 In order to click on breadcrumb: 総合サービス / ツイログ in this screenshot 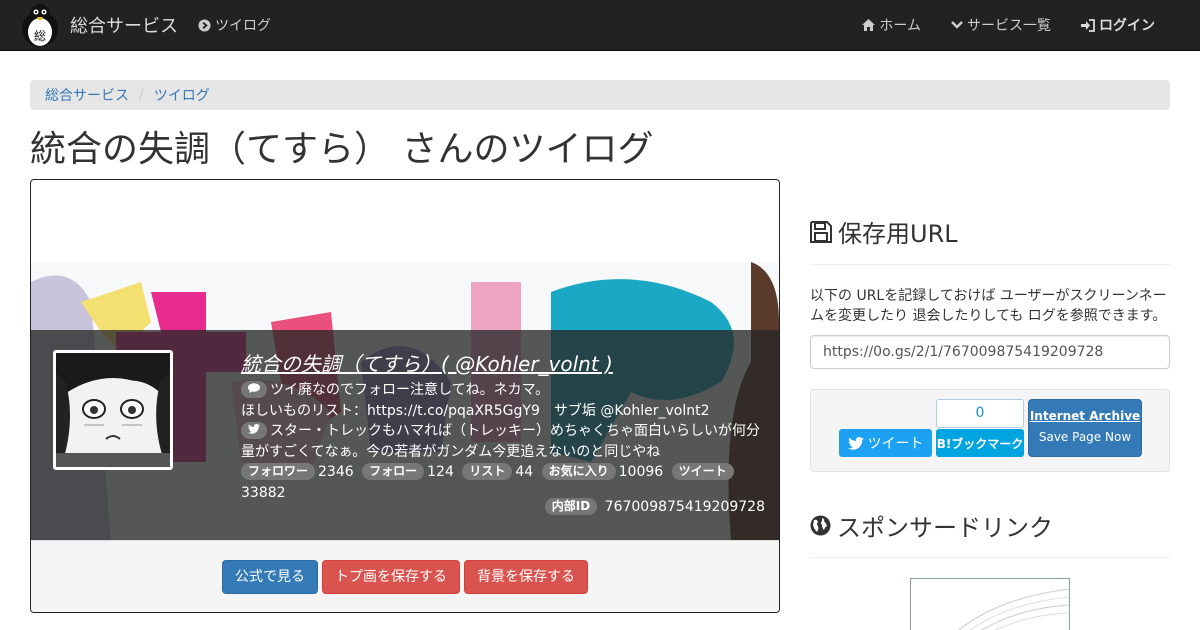, I will do `click(600, 95)`.